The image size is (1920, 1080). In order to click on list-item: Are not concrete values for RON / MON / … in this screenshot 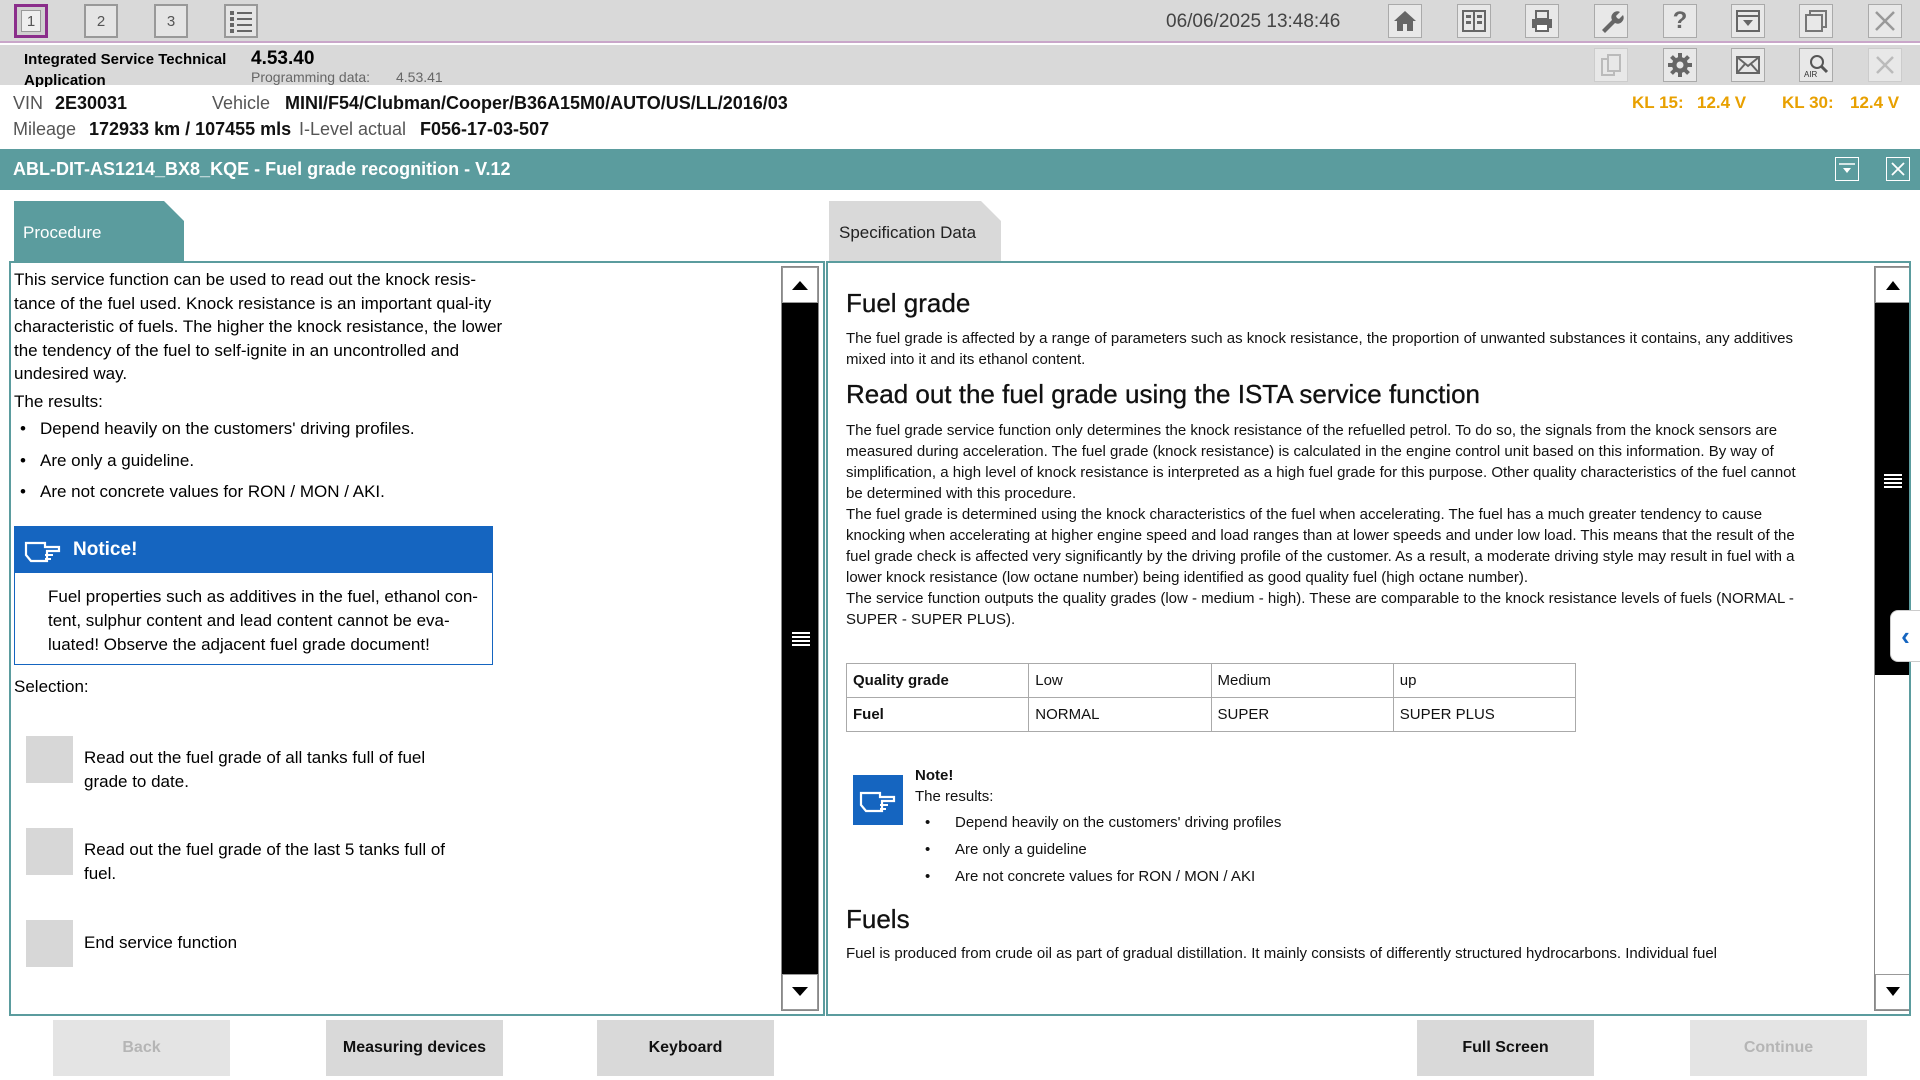, I will do `click(259, 492)`.